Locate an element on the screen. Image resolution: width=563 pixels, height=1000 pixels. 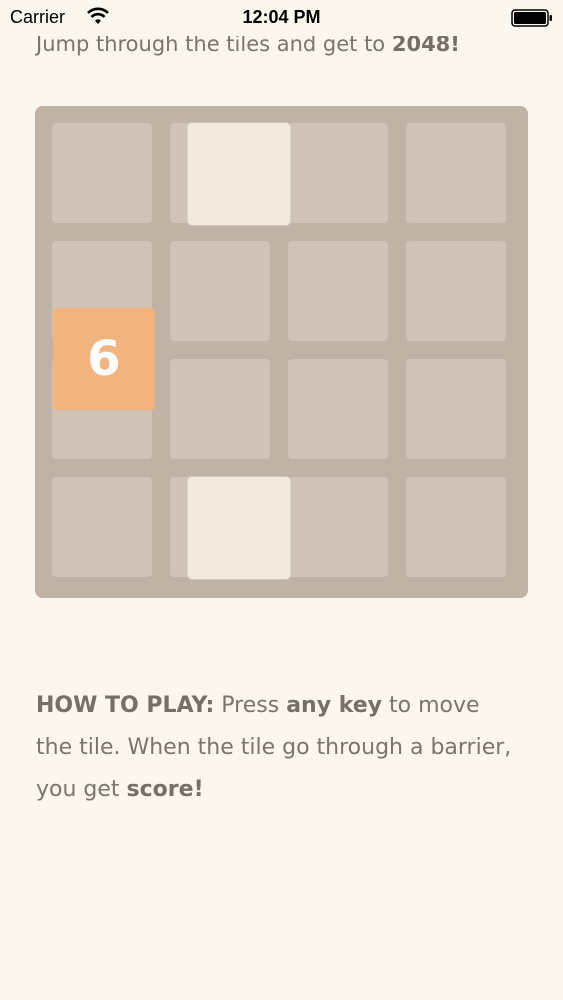
clock: 12:04 PM is located at coordinates (281, 17).